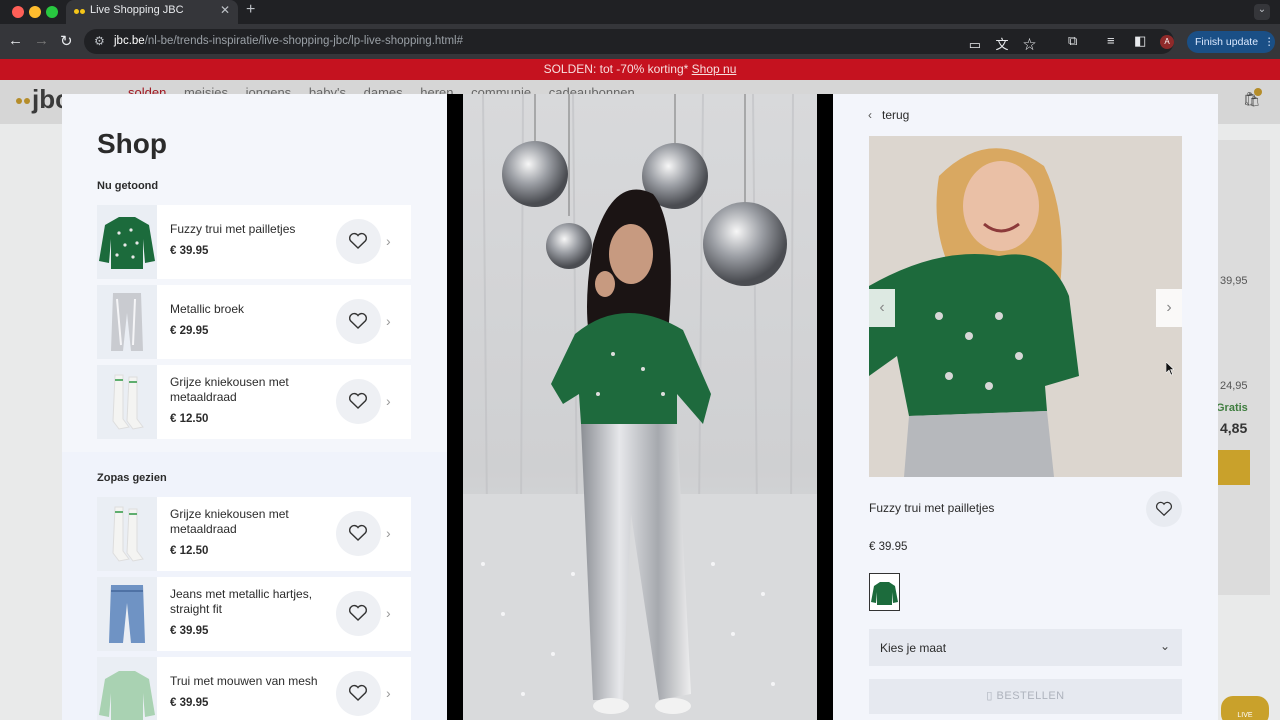  What do you see at coordinates (1111, 40) in the screenshot?
I see `reading-list-icon: ≡` at bounding box center [1111, 40].